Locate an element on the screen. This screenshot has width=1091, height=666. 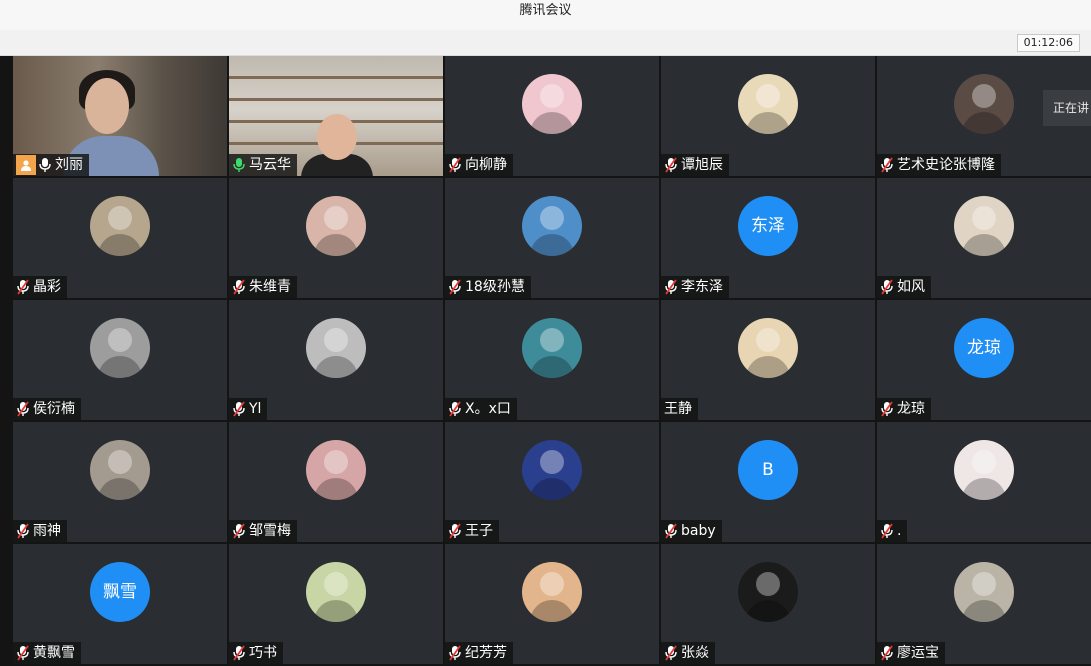
participant-tile: Yl is located at coordinates (336, 360).